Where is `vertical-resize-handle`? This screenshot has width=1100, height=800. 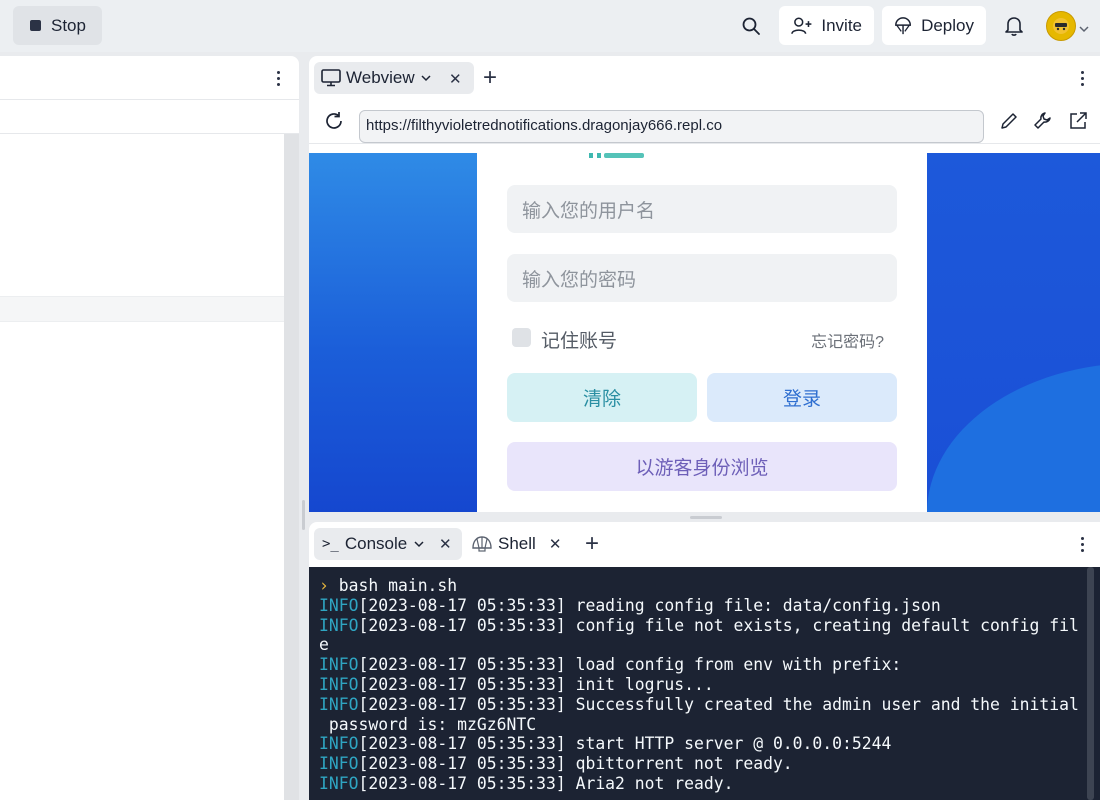 vertical-resize-handle is located at coordinates (303, 515).